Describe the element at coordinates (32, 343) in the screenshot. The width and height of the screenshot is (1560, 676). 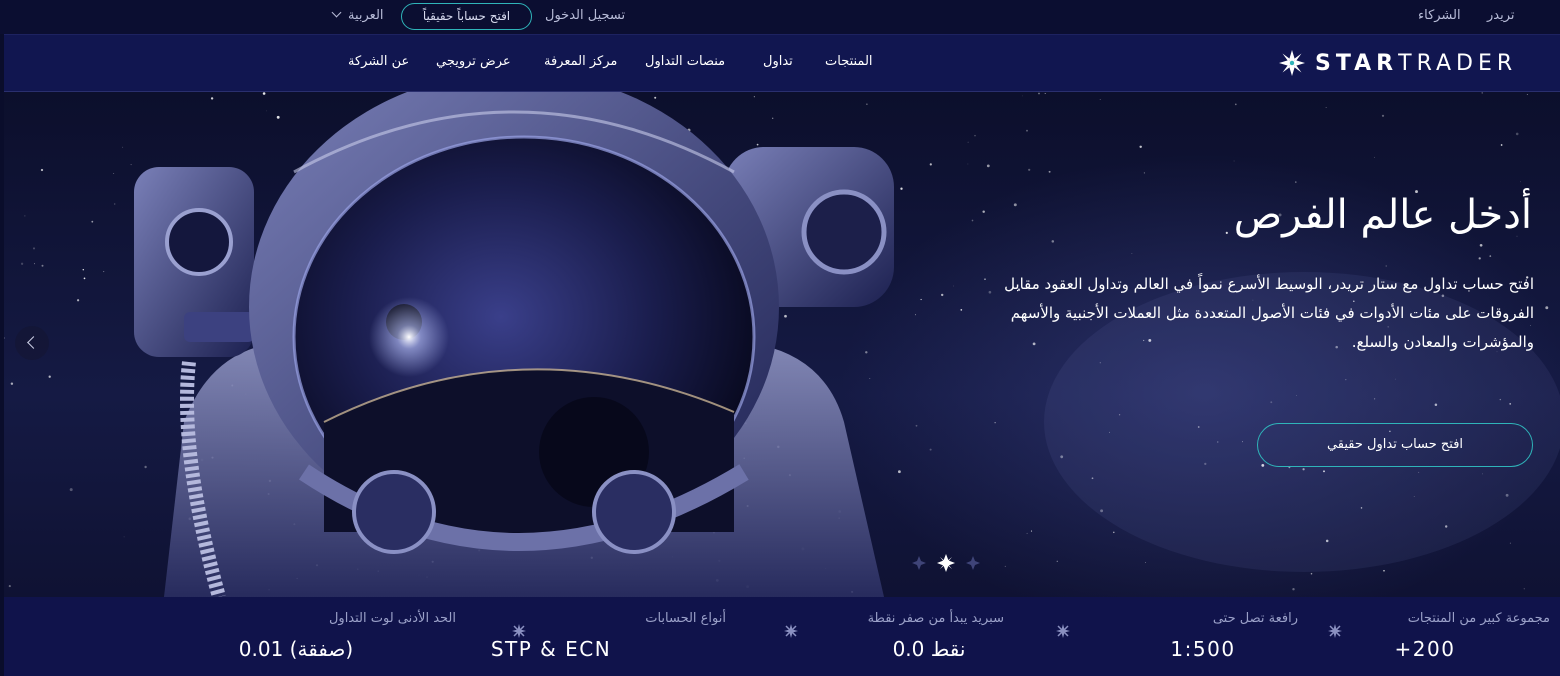
I see `carousel-prev-button` at that location.